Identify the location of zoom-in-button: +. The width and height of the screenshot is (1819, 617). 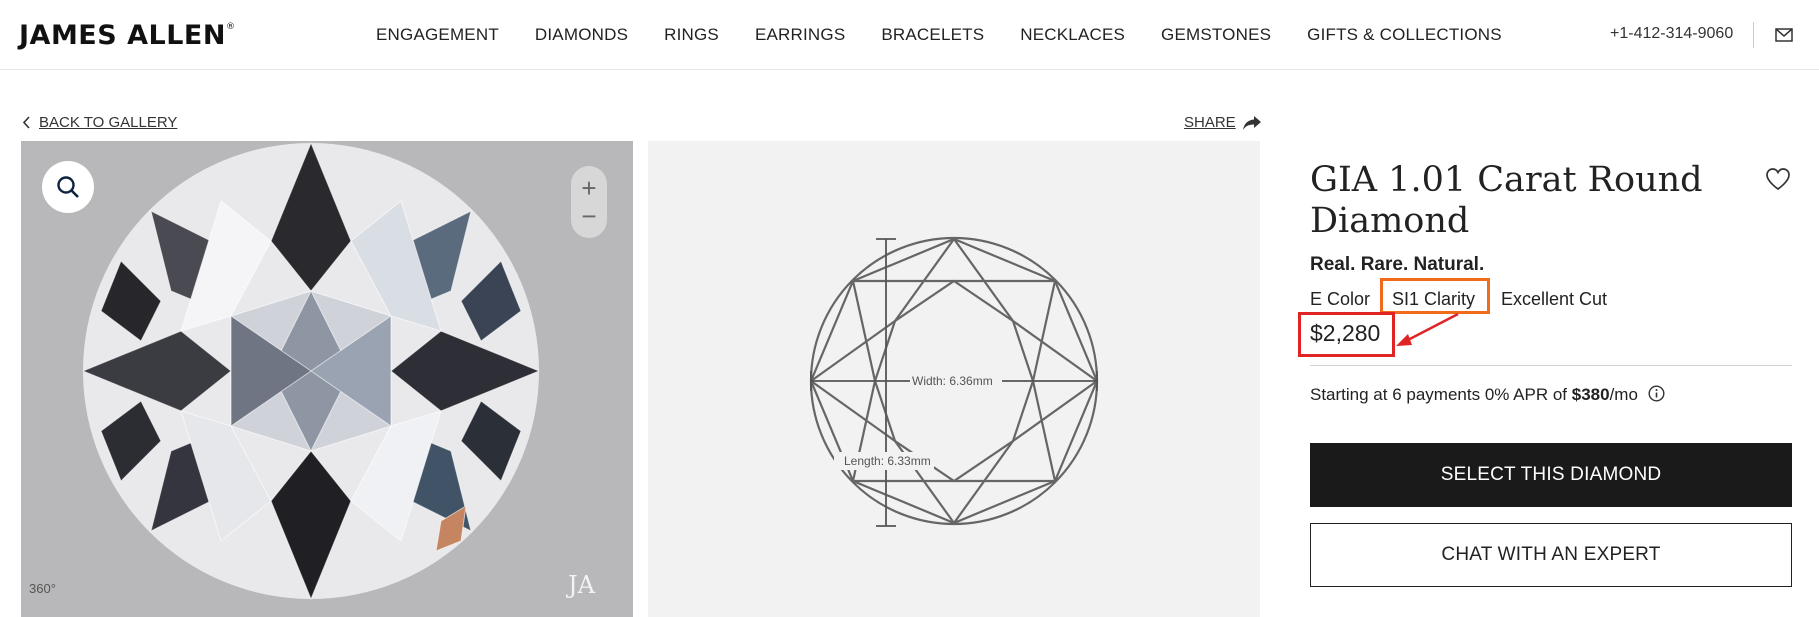
(589, 188).